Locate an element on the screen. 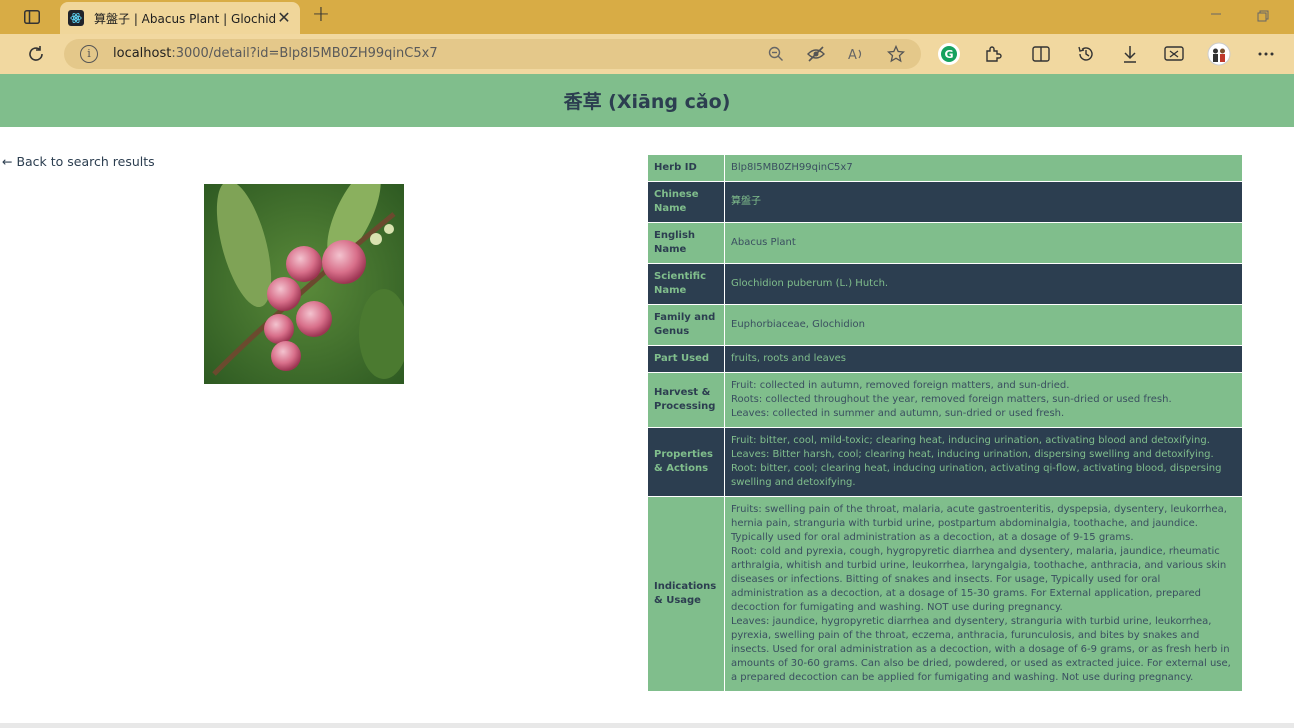 This screenshot has width=1294, height=728. row-herb-id: Herb ID Blp8I5MB0ZH99qinC5x7 is located at coordinates (945, 168).